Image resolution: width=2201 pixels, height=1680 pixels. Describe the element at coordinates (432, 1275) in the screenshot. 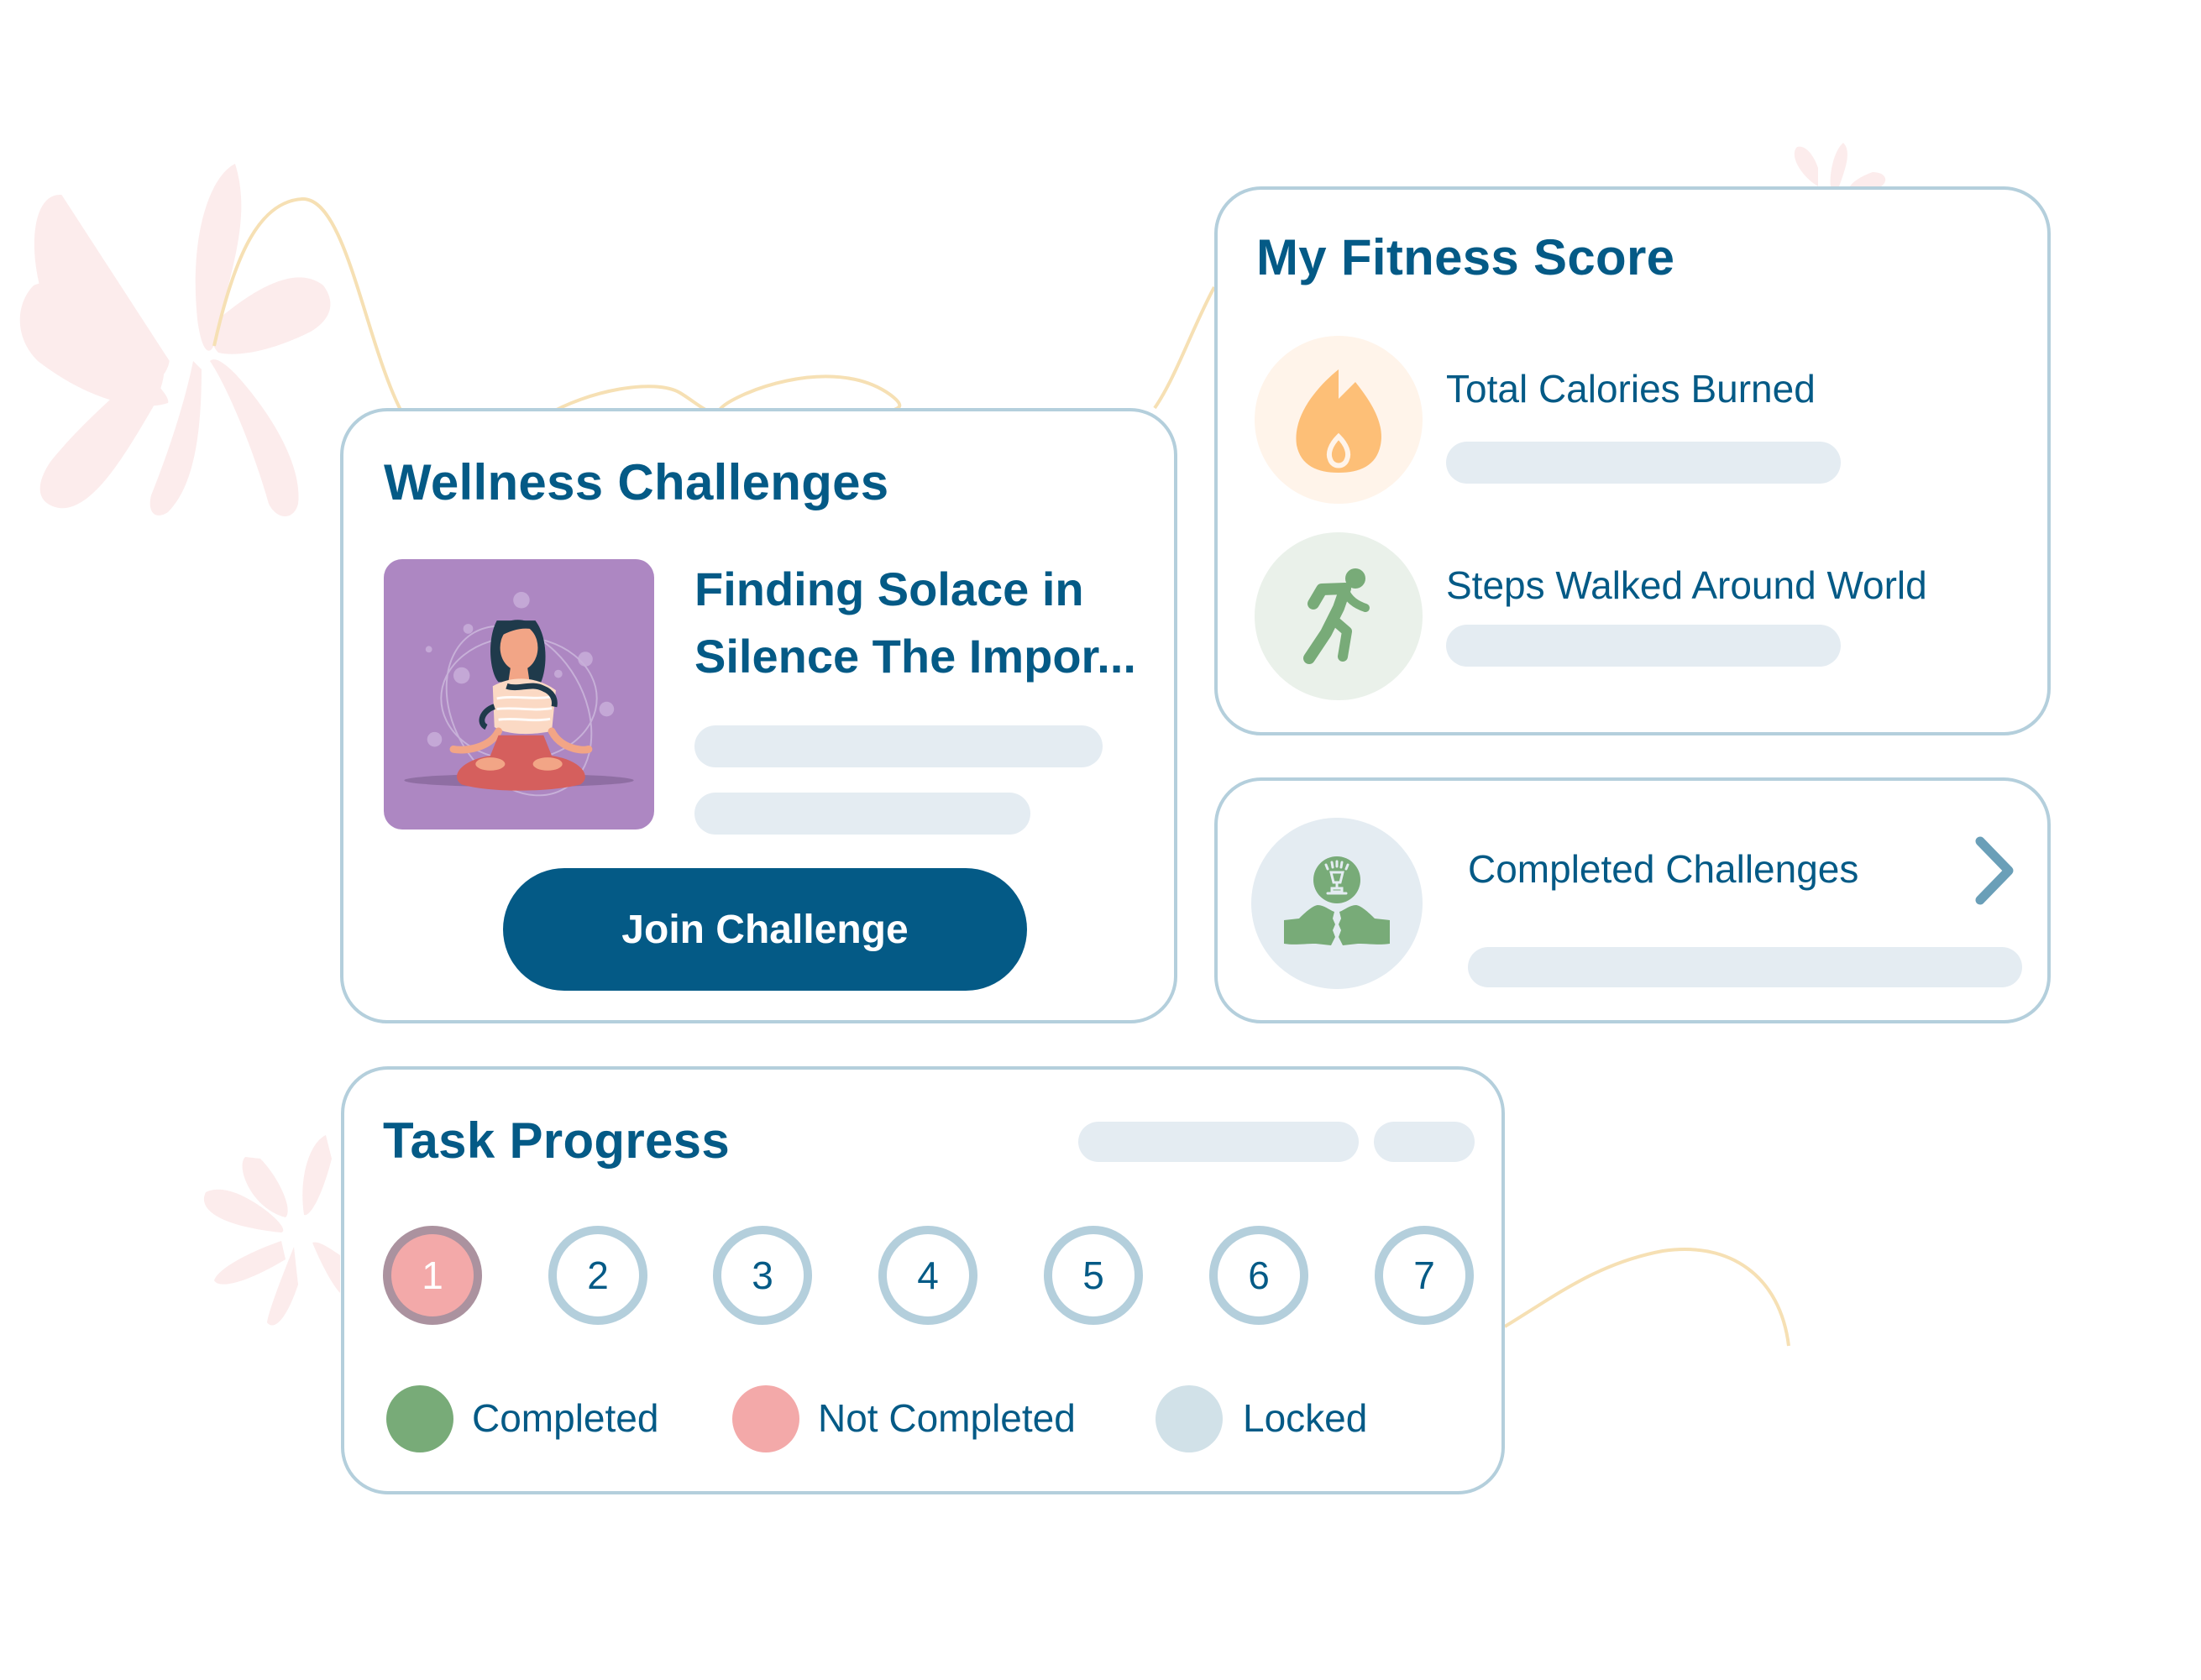

I see `task-step-1: 1` at that location.